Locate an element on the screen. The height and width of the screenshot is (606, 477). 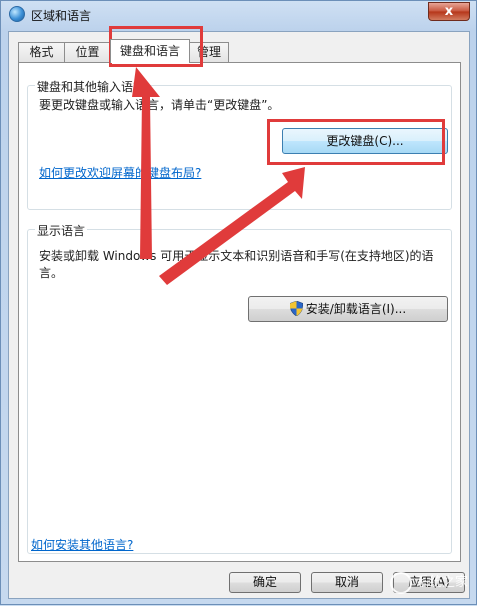
keyboard-group-label: 键盘和其他输入语言 is located at coordinates (91, 86).